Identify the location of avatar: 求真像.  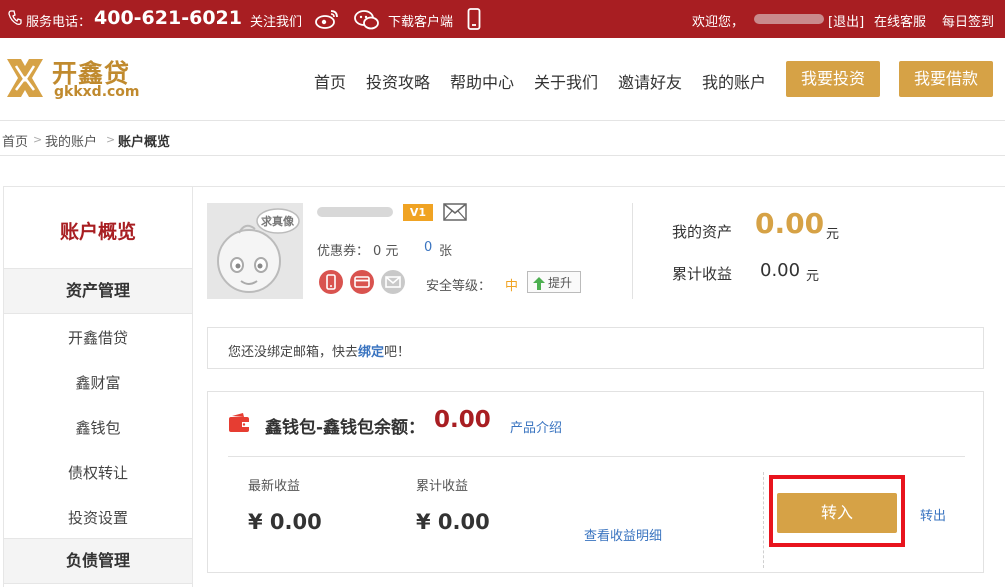
(255, 251).